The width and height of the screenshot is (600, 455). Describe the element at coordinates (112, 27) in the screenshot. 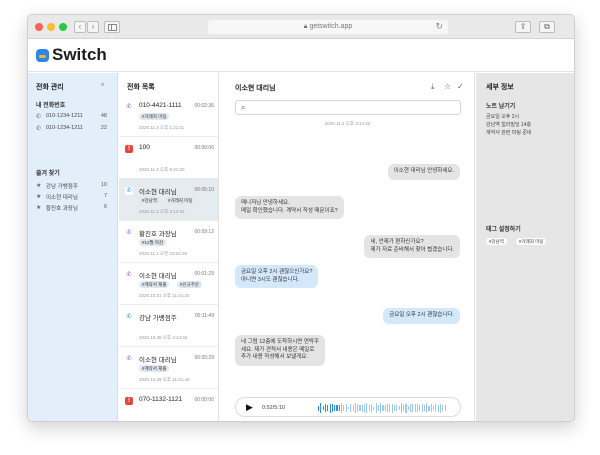

I see `sidebar-toggle-icon` at that location.